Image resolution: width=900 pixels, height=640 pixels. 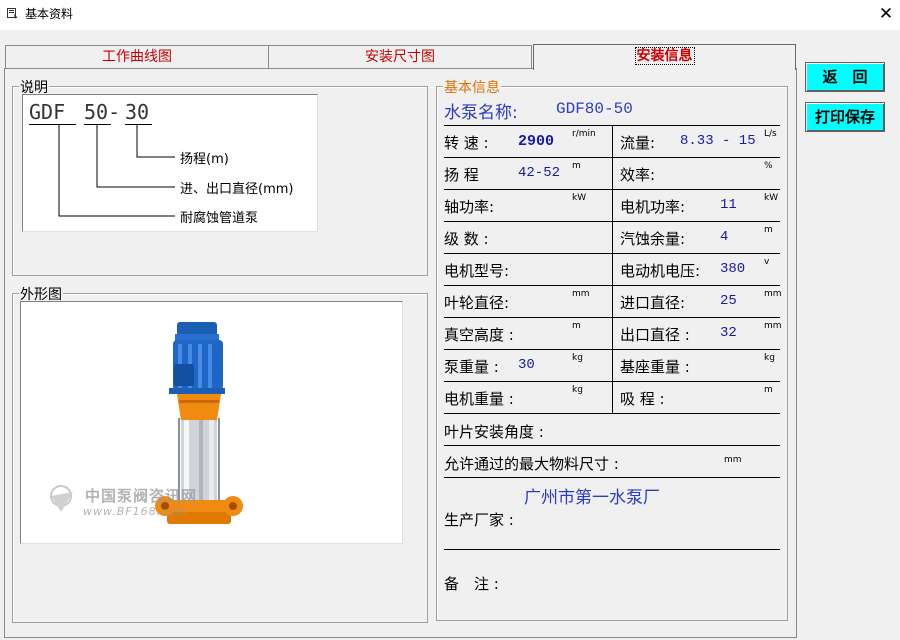 What do you see at coordinates (450, 15) in the screenshot?
I see `title-bar: 基本资料 ✕` at bounding box center [450, 15].